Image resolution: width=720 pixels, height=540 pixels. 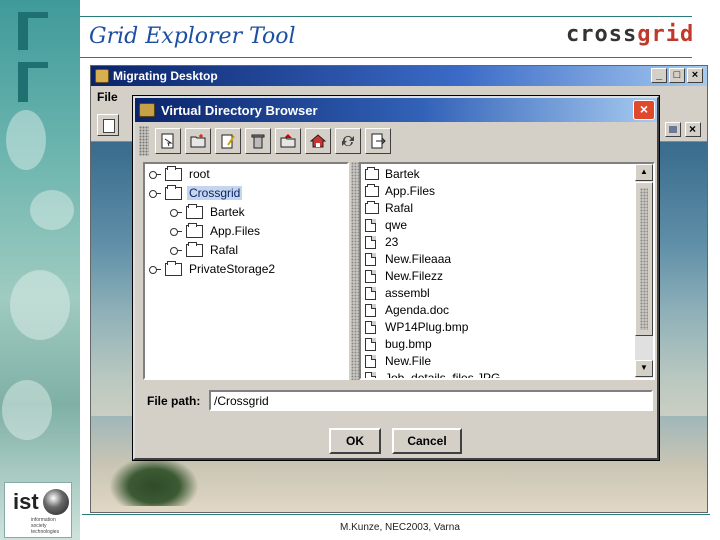 What do you see at coordinates (666, 34) in the screenshot?
I see `logo-text-b: grid` at bounding box center [666, 34].